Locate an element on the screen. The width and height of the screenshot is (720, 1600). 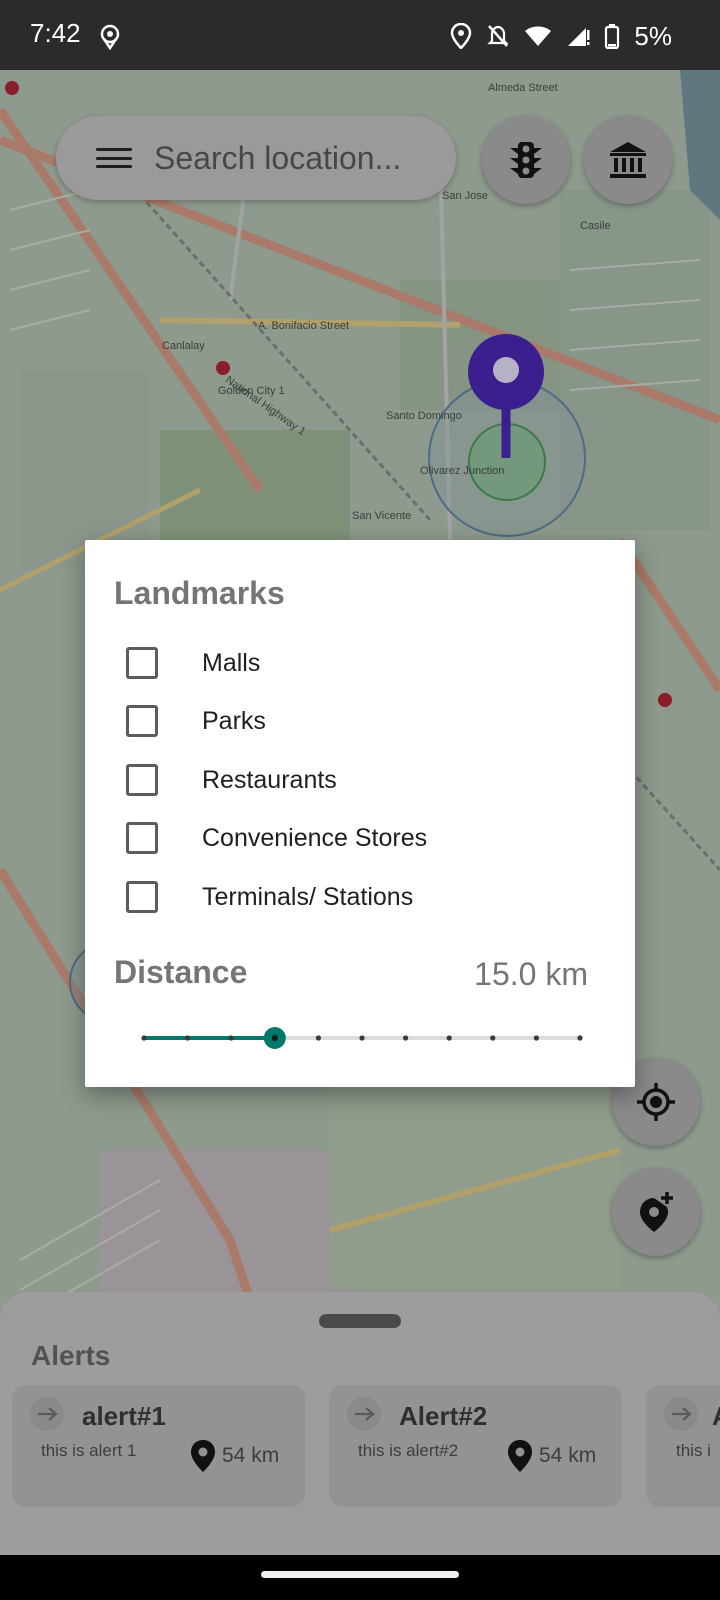
add-location-icon is located at coordinates (656, 1212).